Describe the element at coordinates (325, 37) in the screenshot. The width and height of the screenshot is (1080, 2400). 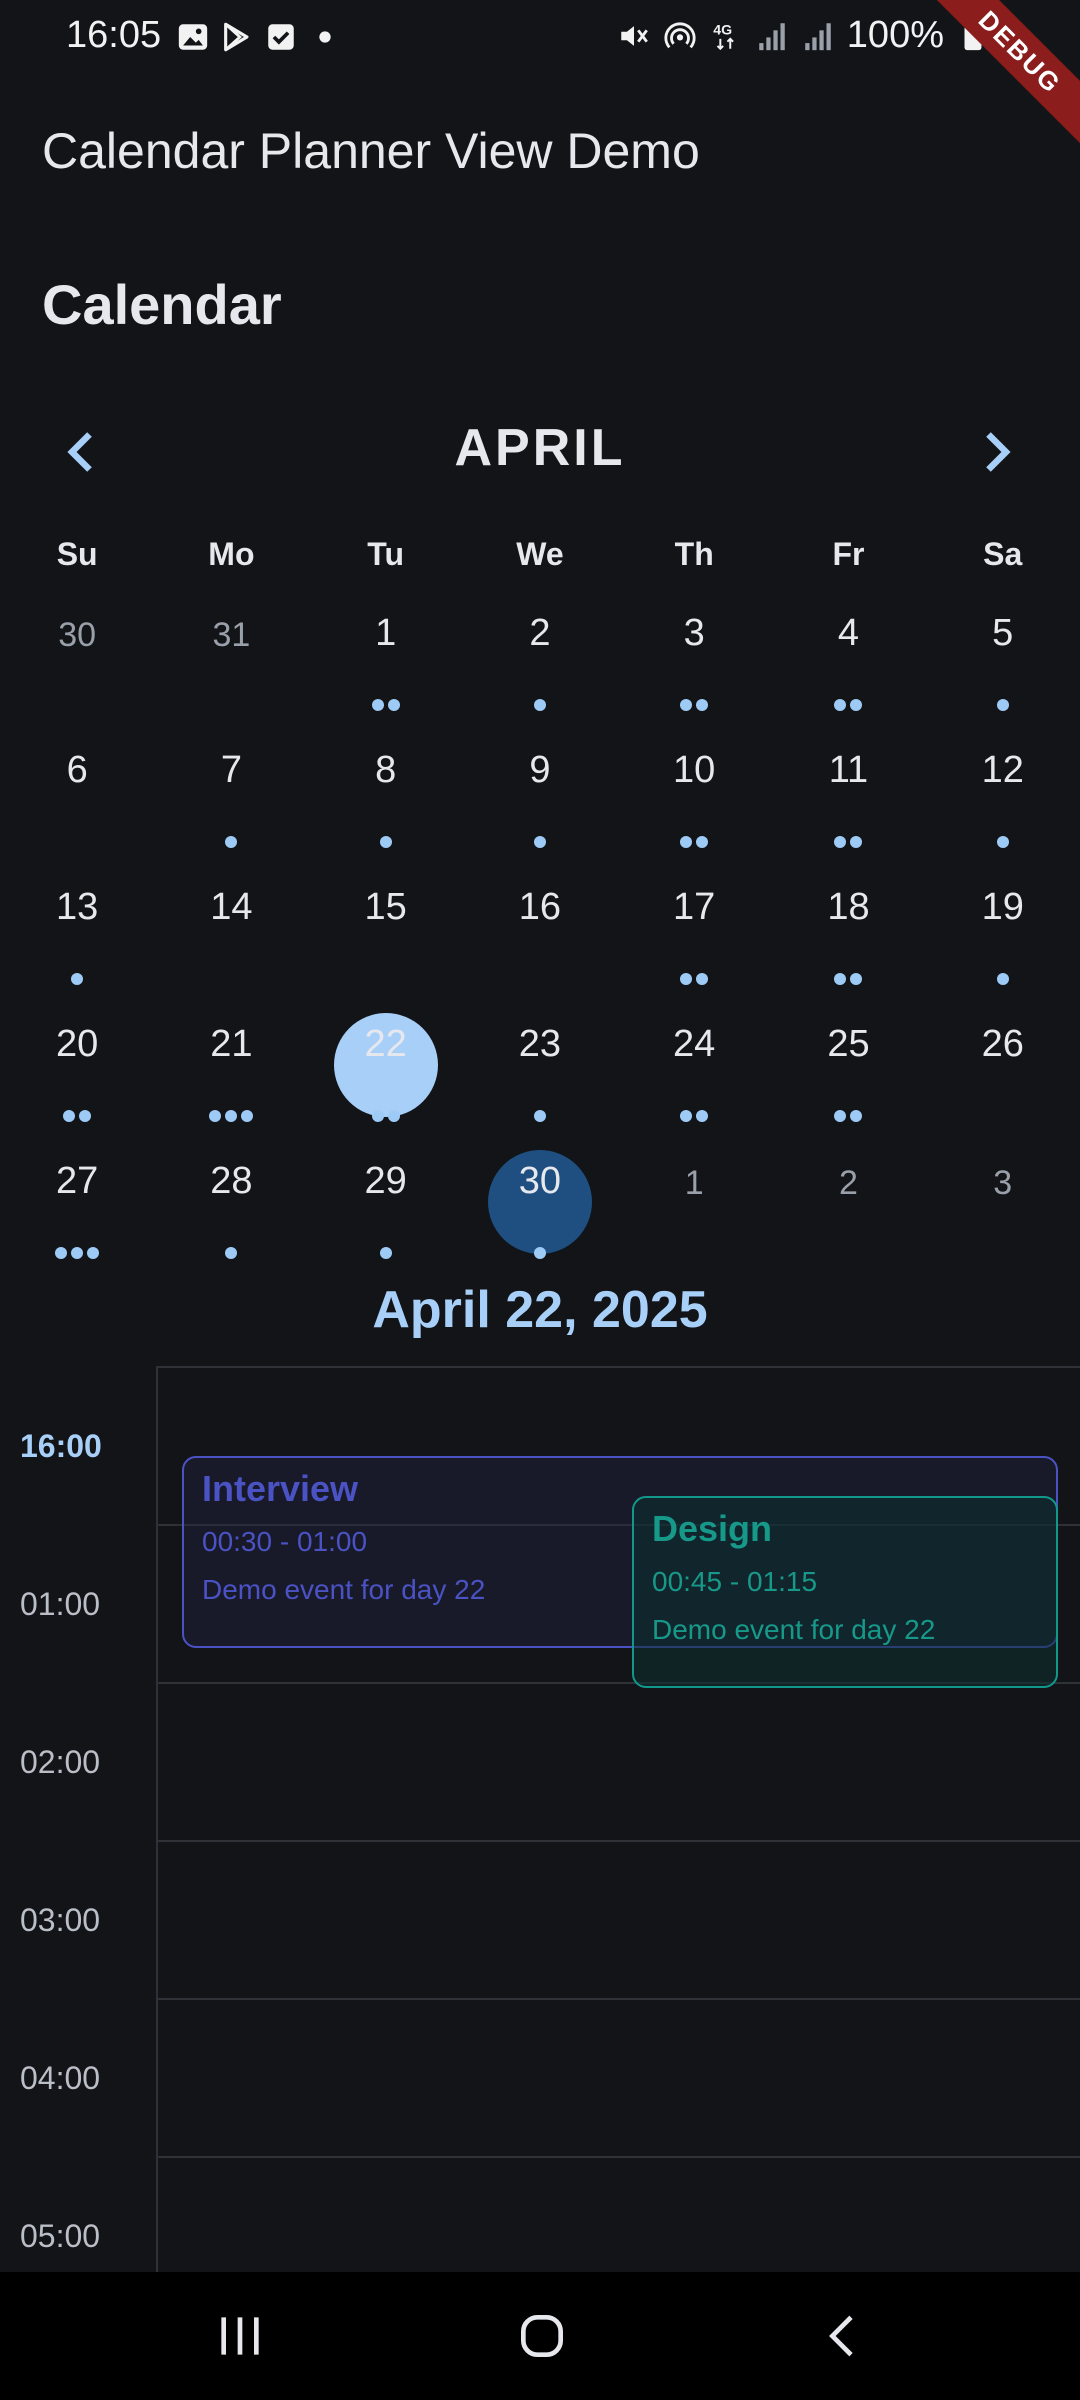
I see `dot-icon` at that location.